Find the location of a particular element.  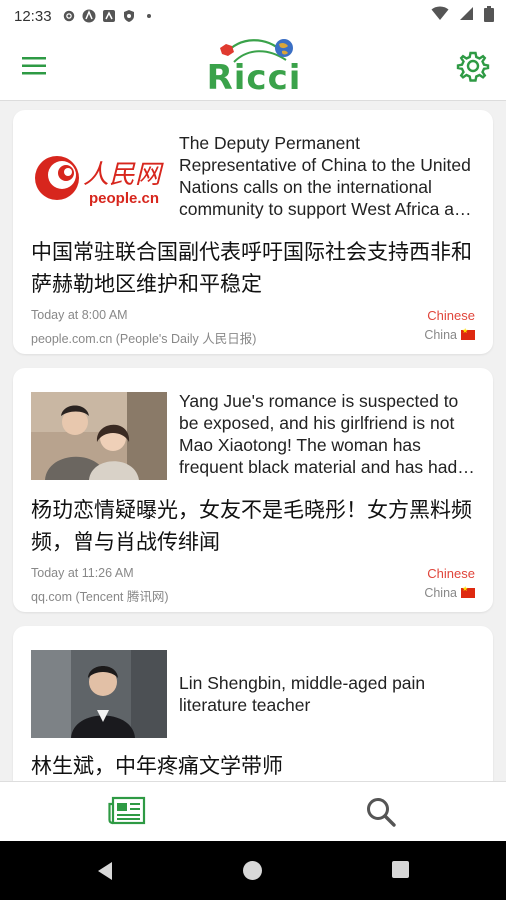

settings-button is located at coordinates (473, 66).